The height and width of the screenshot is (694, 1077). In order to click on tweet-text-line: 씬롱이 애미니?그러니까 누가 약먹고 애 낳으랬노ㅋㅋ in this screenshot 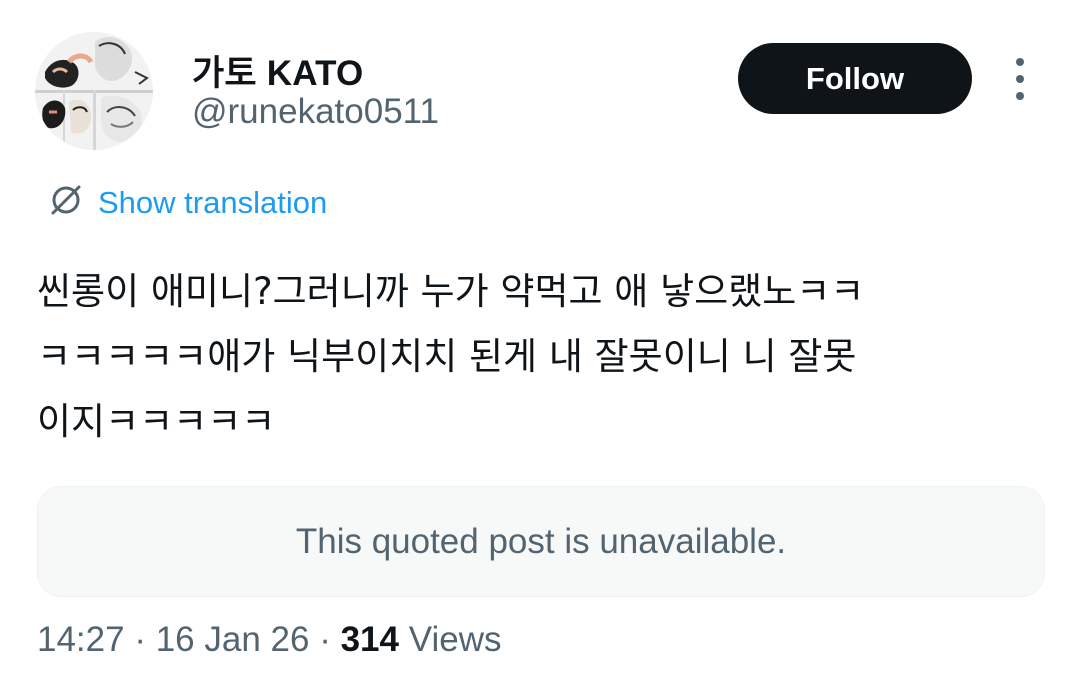, I will do `click(451, 291)`.